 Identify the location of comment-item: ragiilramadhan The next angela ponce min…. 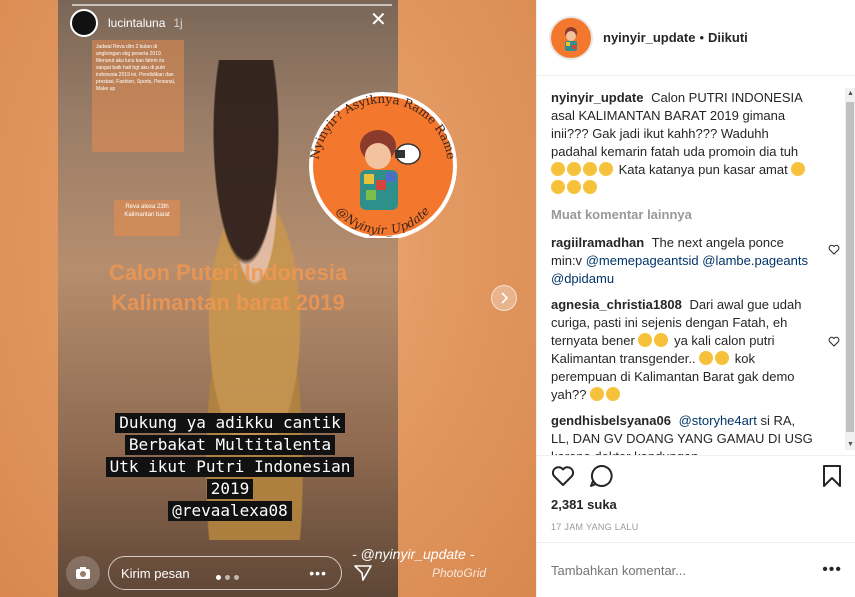
(696, 261).